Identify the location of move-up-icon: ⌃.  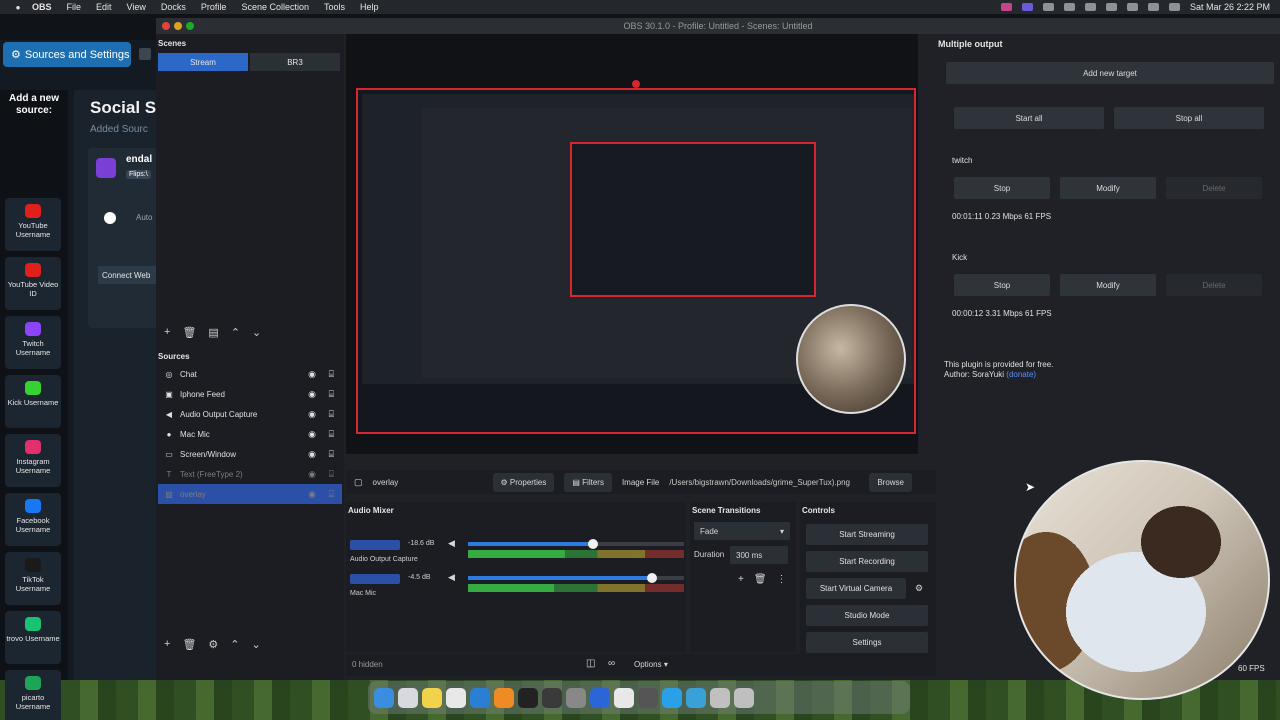
(235, 332).